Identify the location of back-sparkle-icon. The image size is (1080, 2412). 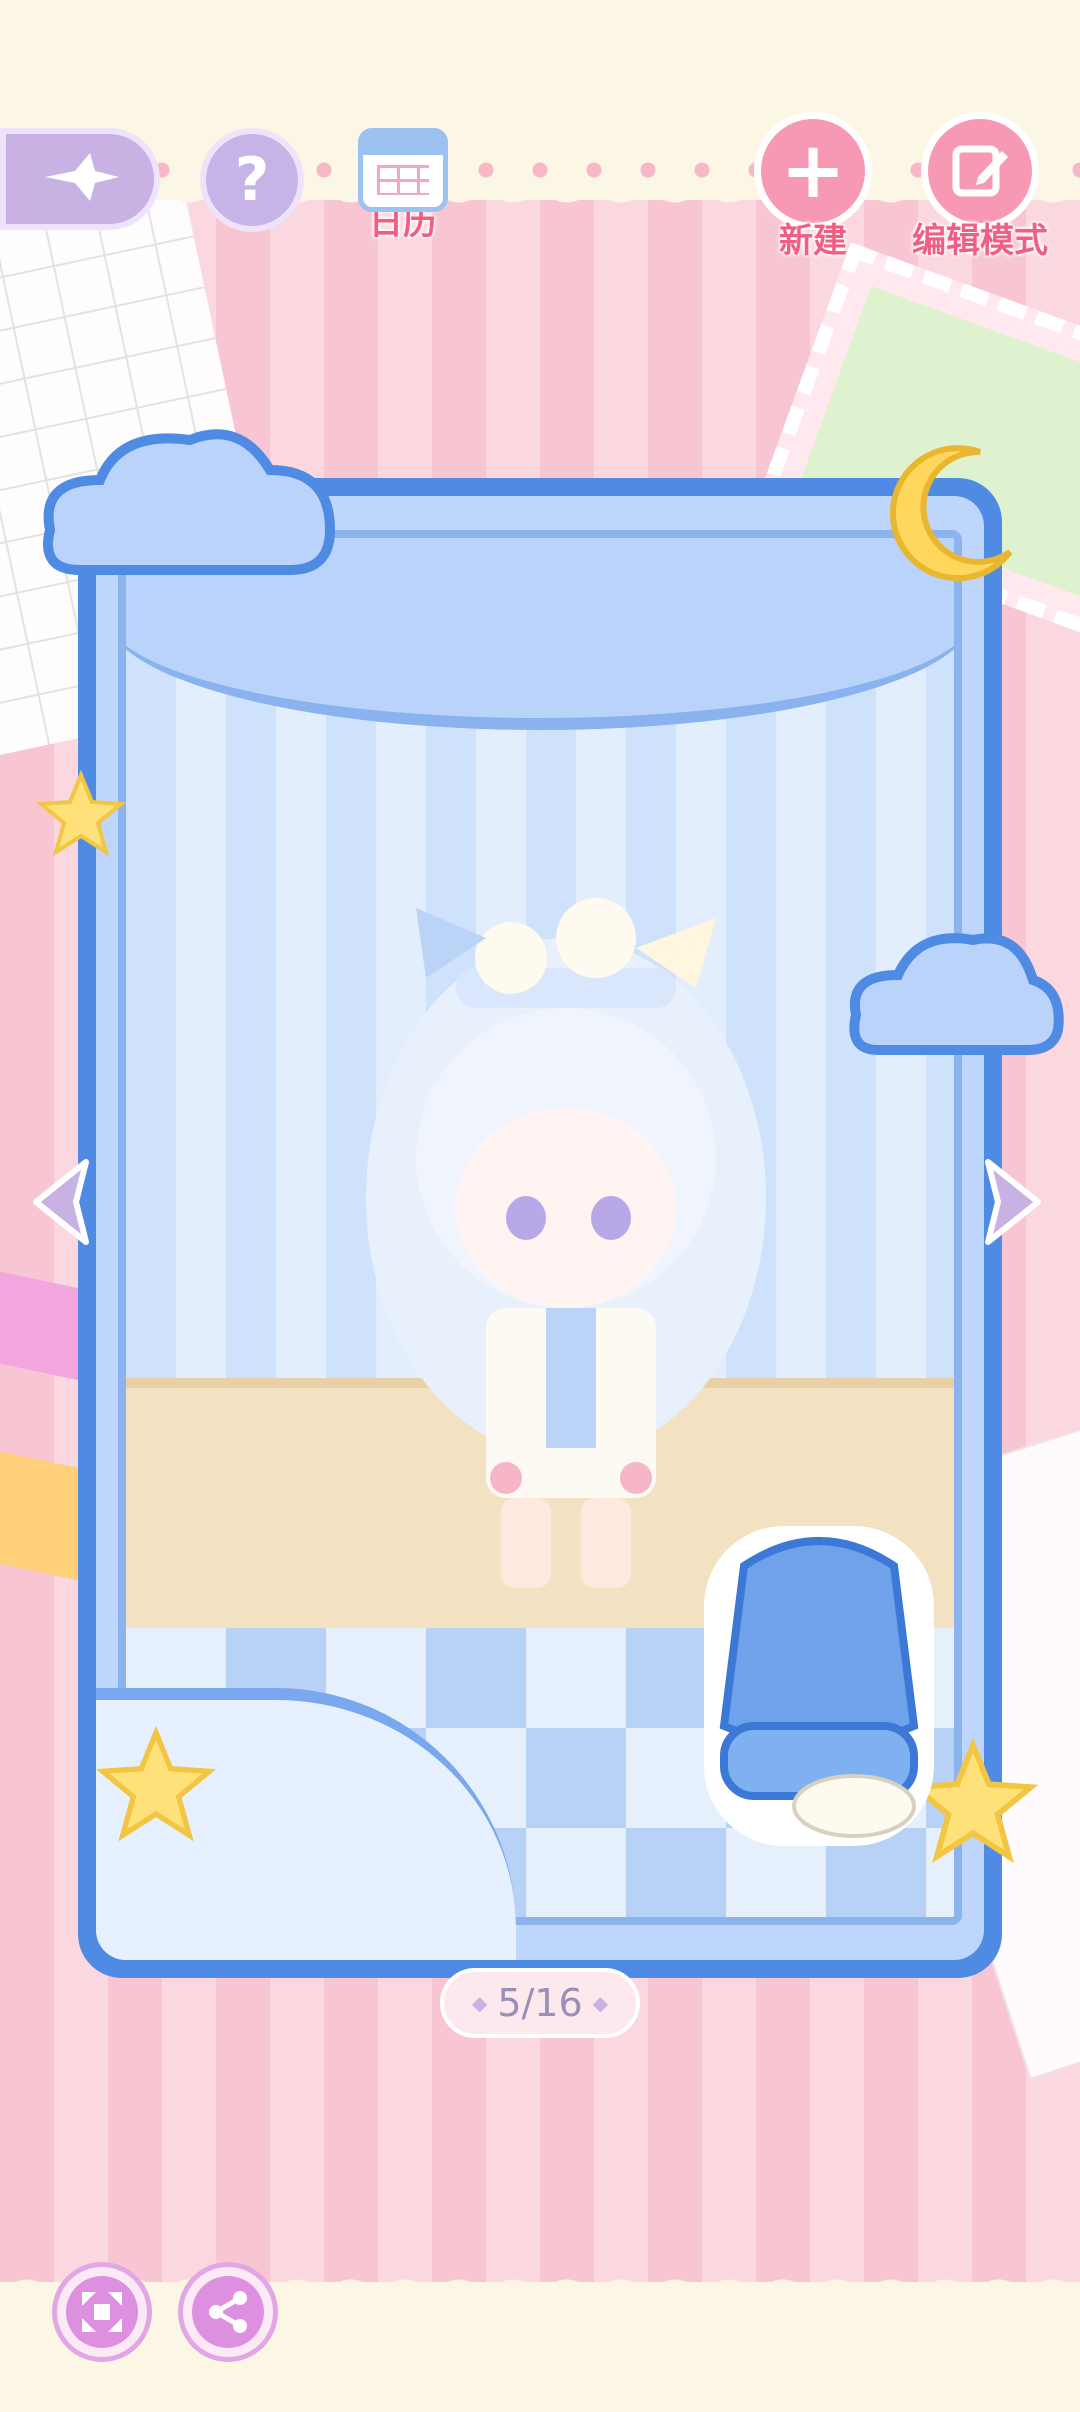
(80, 179).